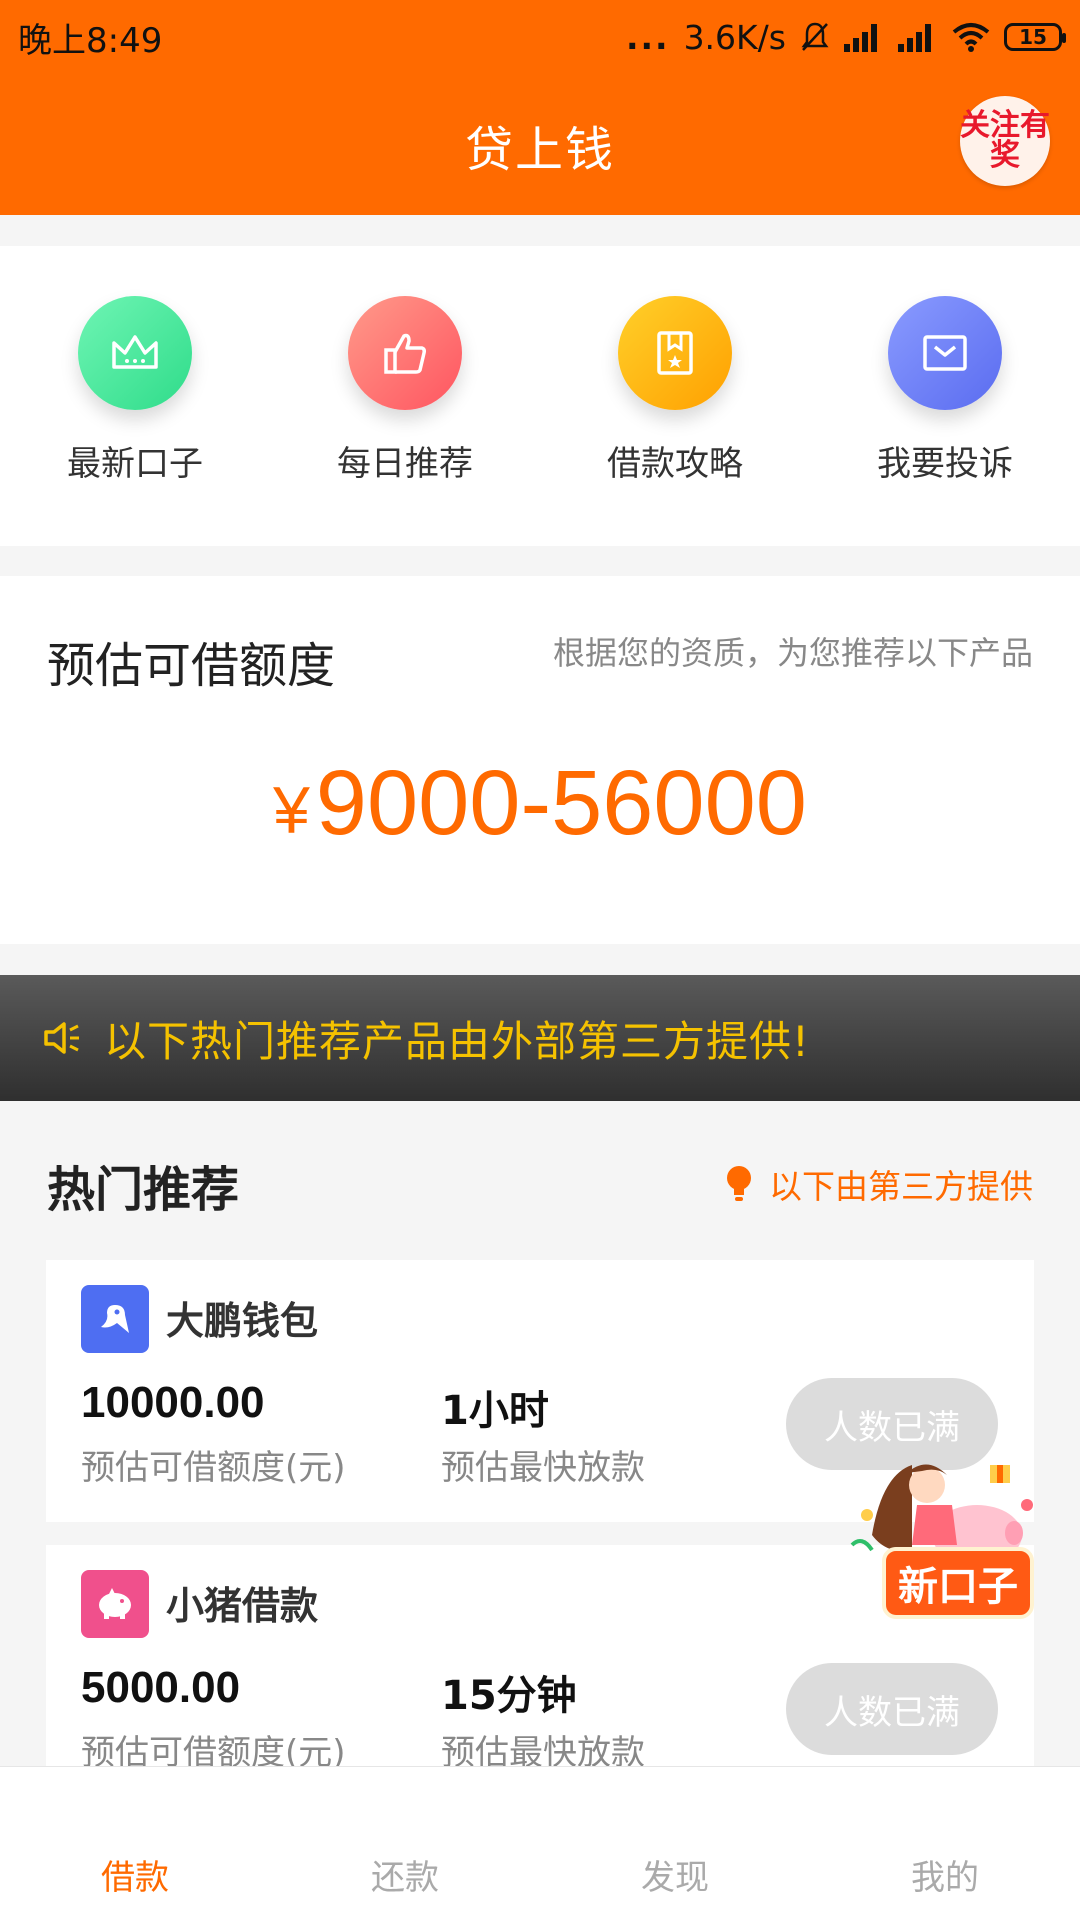 The height and width of the screenshot is (1921, 1080). What do you see at coordinates (675, 353) in the screenshot?
I see `book-icon` at bounding box center [675, 353].